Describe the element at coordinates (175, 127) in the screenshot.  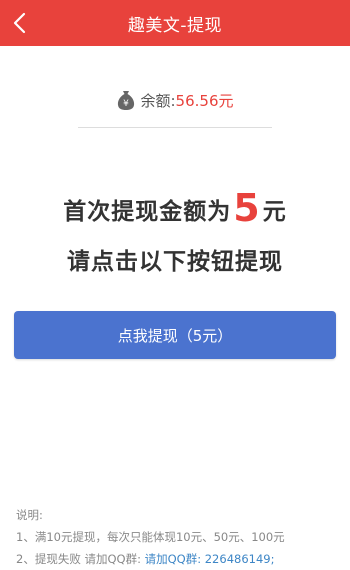
I see `divider` at that location.